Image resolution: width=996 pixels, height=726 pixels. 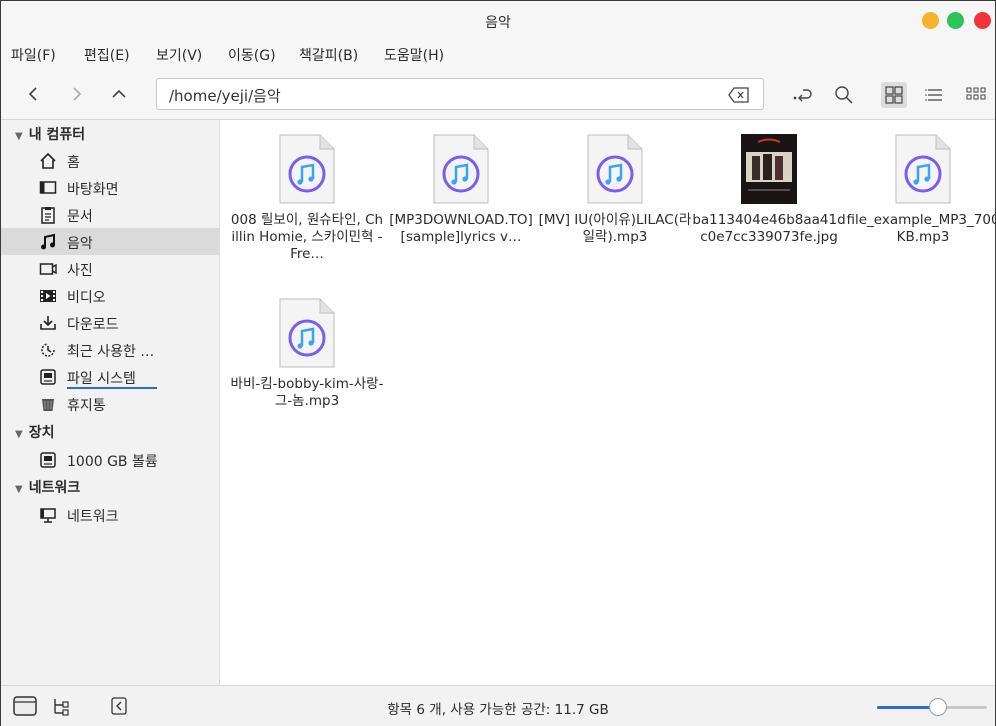 I want to click on menu-file: 파일(F), so click(x=33, y=55).